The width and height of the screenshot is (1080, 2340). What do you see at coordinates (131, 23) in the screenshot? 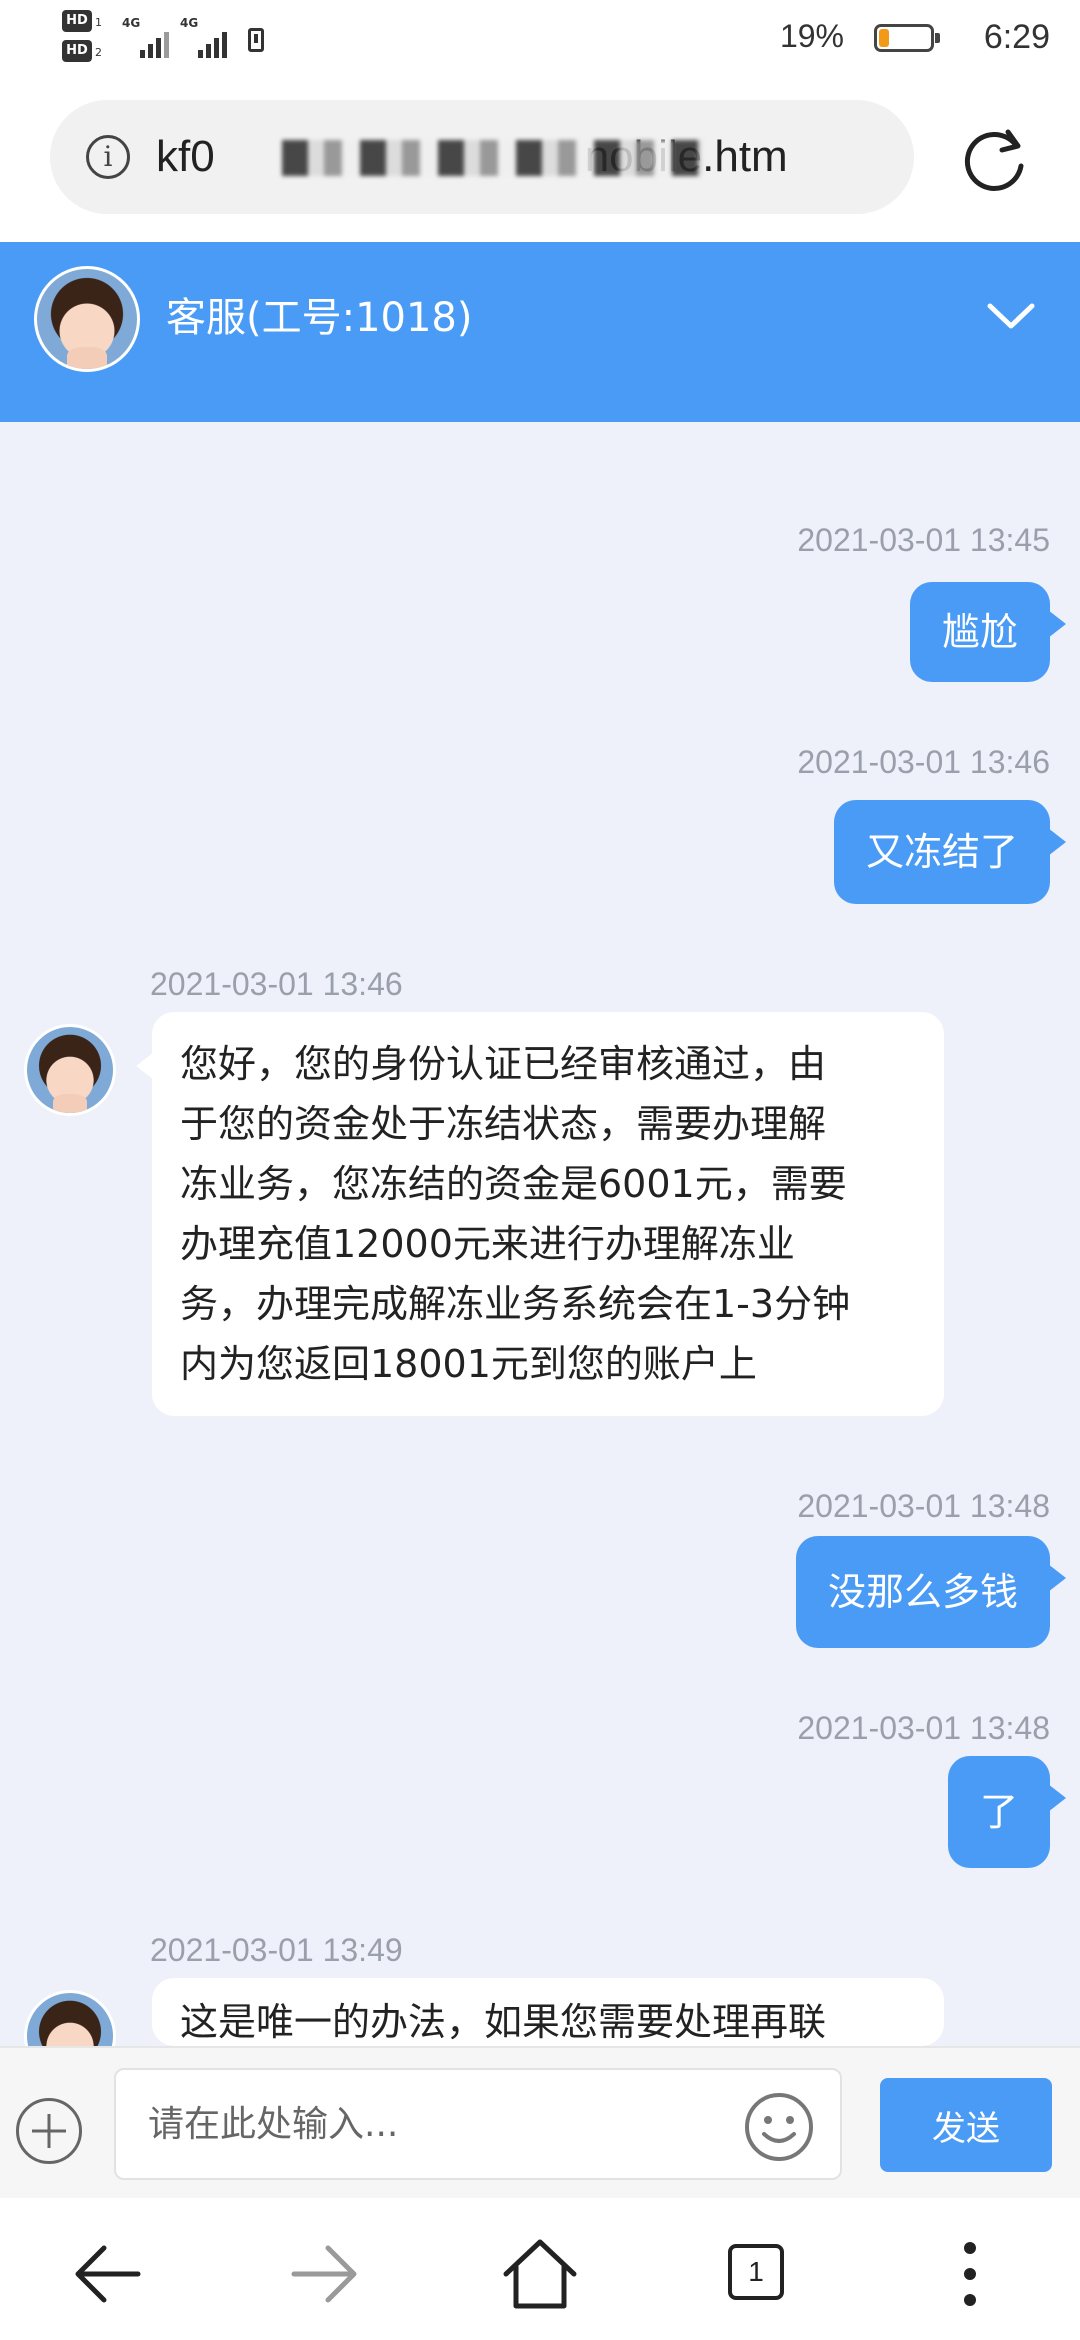
I see `network-type-1: 4G` at bounding box center [131, 23].